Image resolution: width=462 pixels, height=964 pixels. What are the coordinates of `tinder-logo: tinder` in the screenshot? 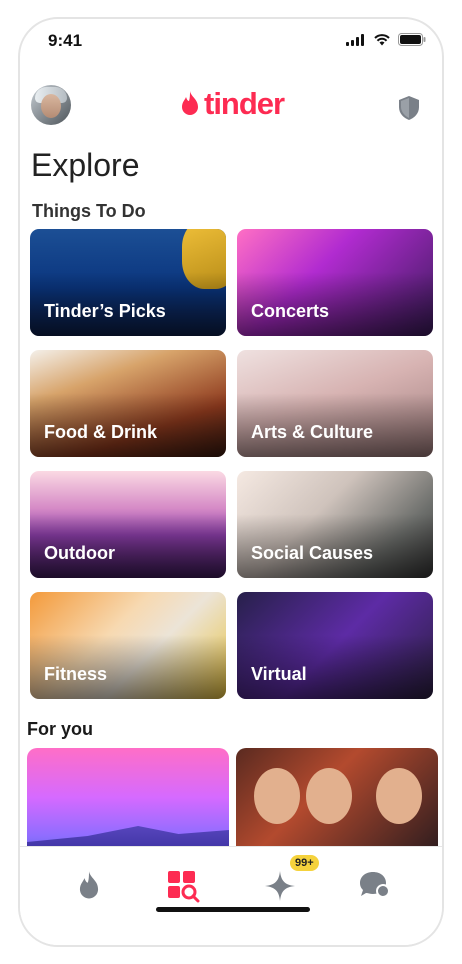 It's located at (231, 104).